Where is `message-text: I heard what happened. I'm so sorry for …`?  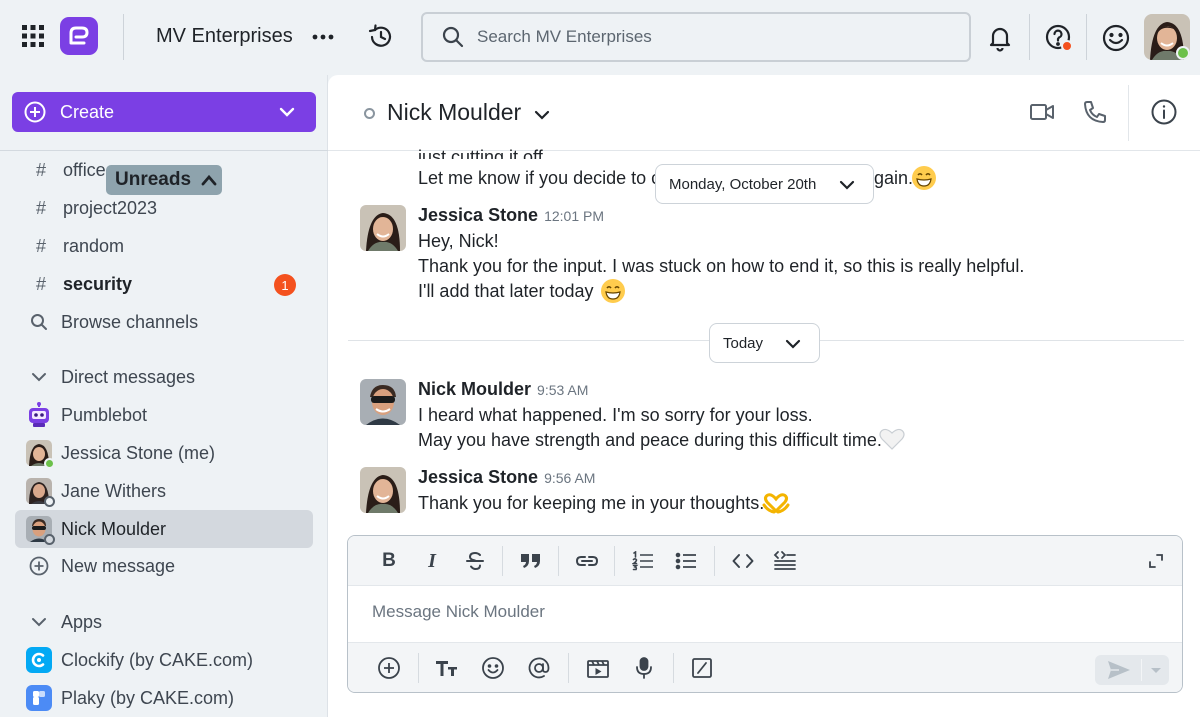 message-text: I heard what happened. I'm so sorry for … is located at coordinates (615, 415).